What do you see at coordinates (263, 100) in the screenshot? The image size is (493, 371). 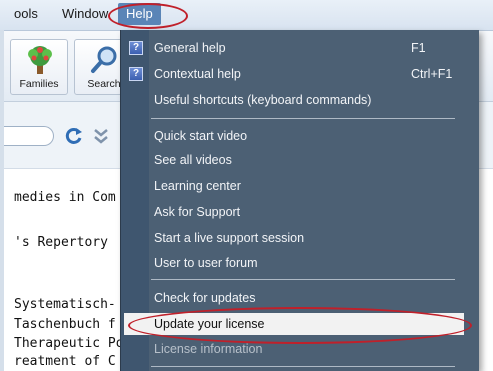 I see `menu-item-label: Useful shortcuts (keyboard commands)` at bounding box center [263, 100].